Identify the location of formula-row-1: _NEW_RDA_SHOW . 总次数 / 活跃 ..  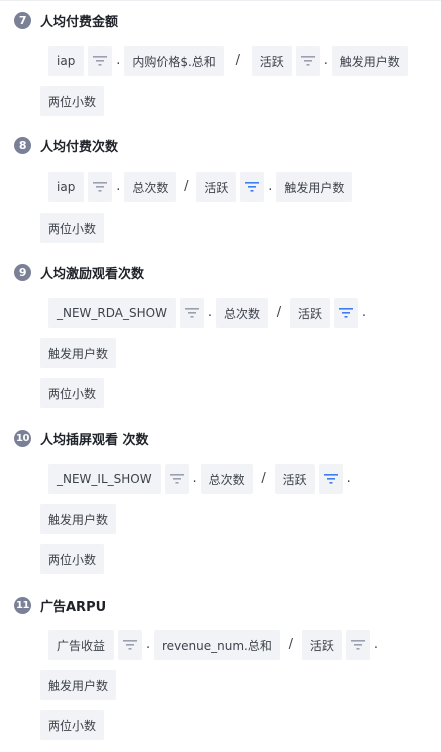
(209, 313).